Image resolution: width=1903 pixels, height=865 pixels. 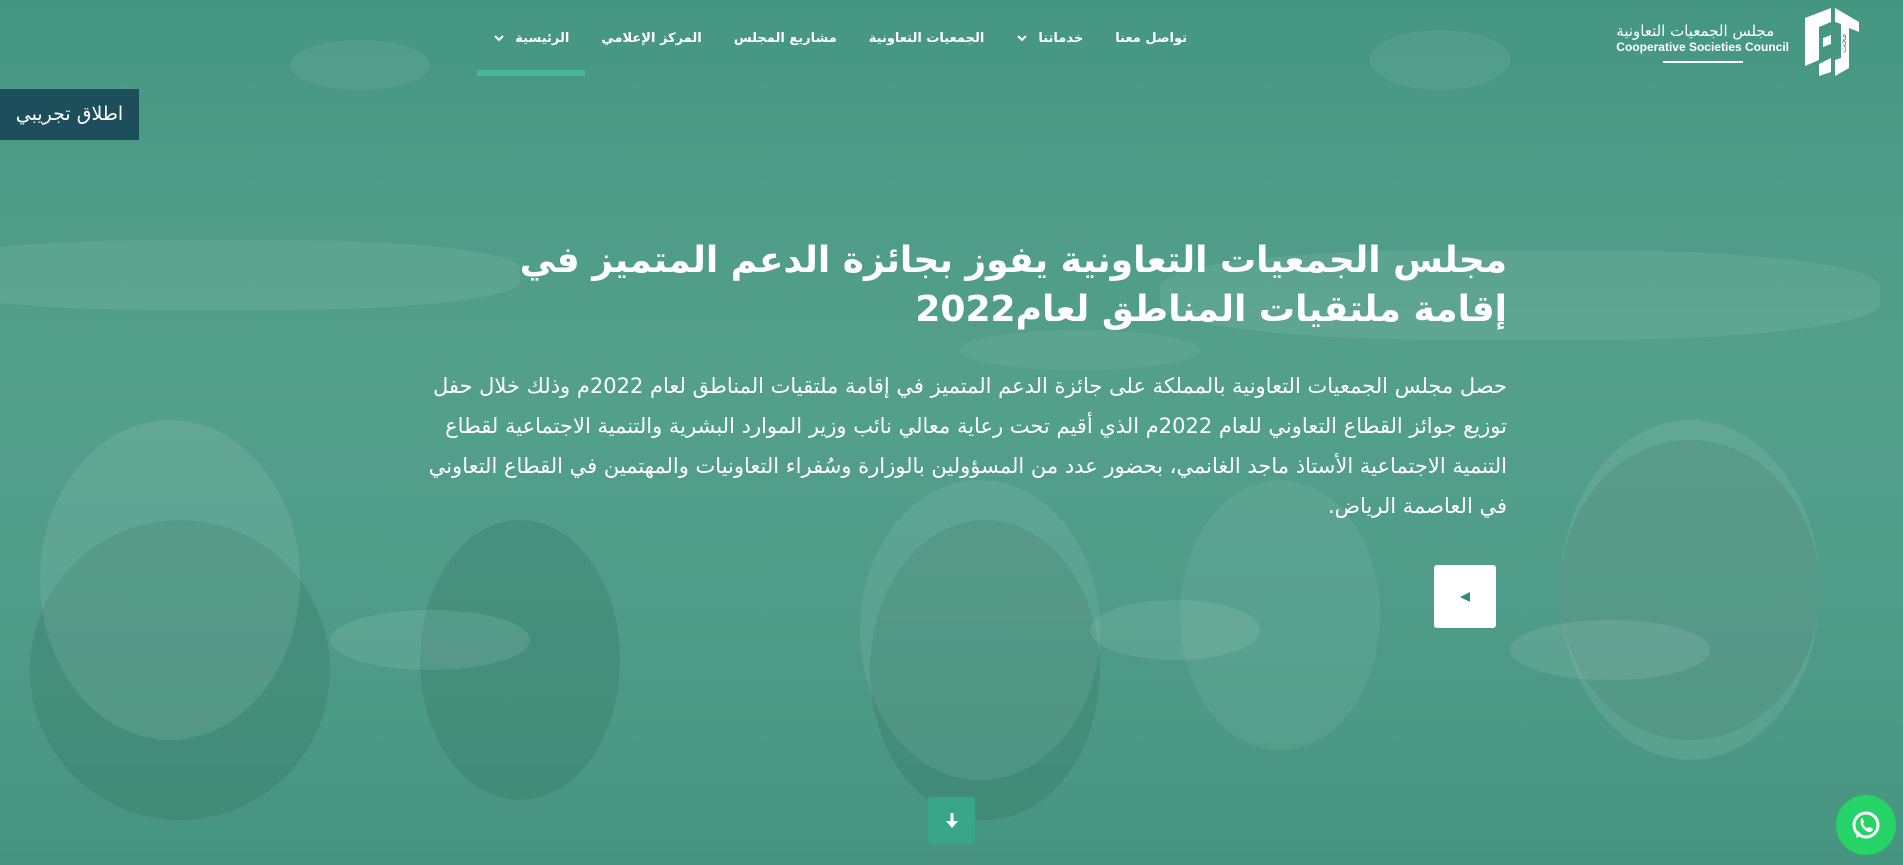 I want to click on nav-item-media-center: المركز الإعلامي, so click(x=651, y=38).